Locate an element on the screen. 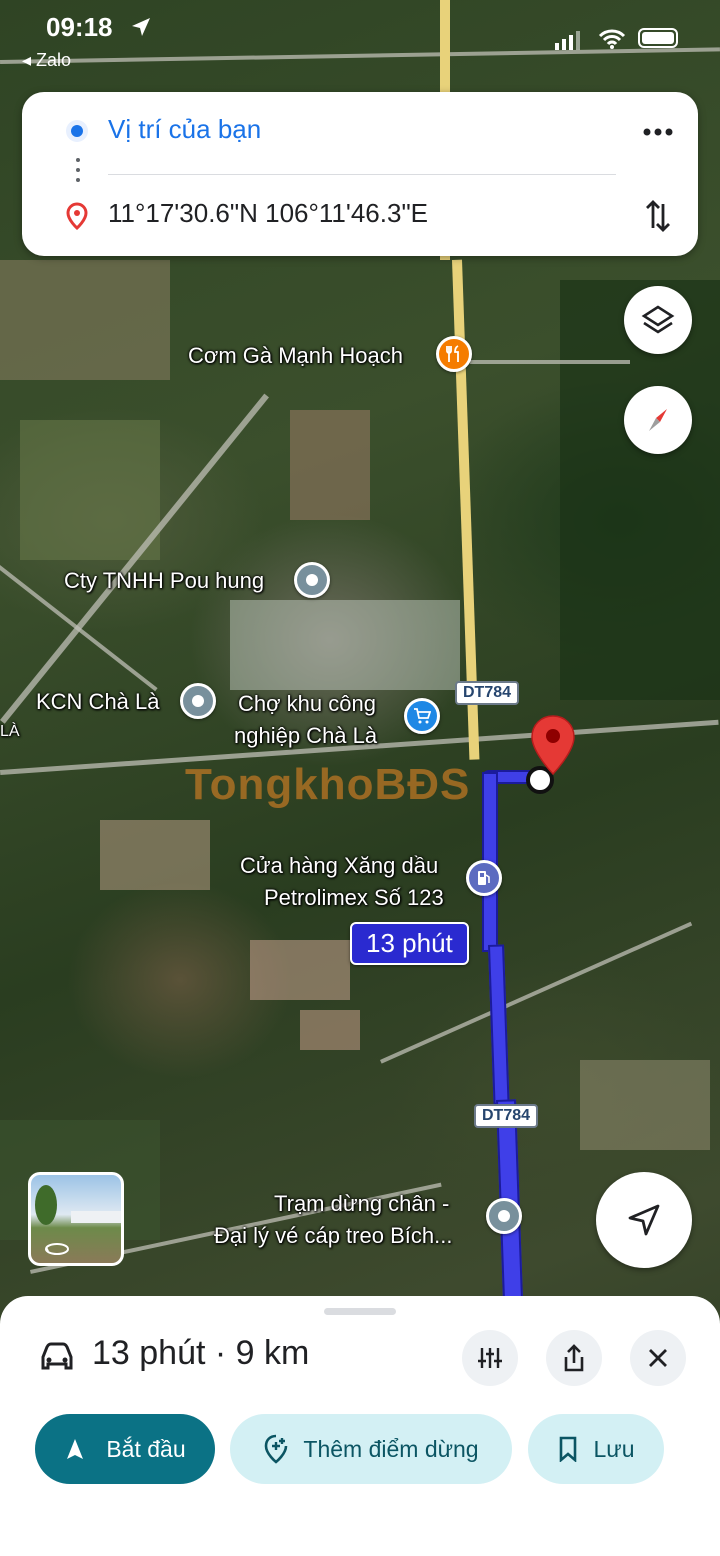 Image resolution: width=720 pixels, height=1556 pixels. swap-vertical-icon is located at coordinates (658, 216).